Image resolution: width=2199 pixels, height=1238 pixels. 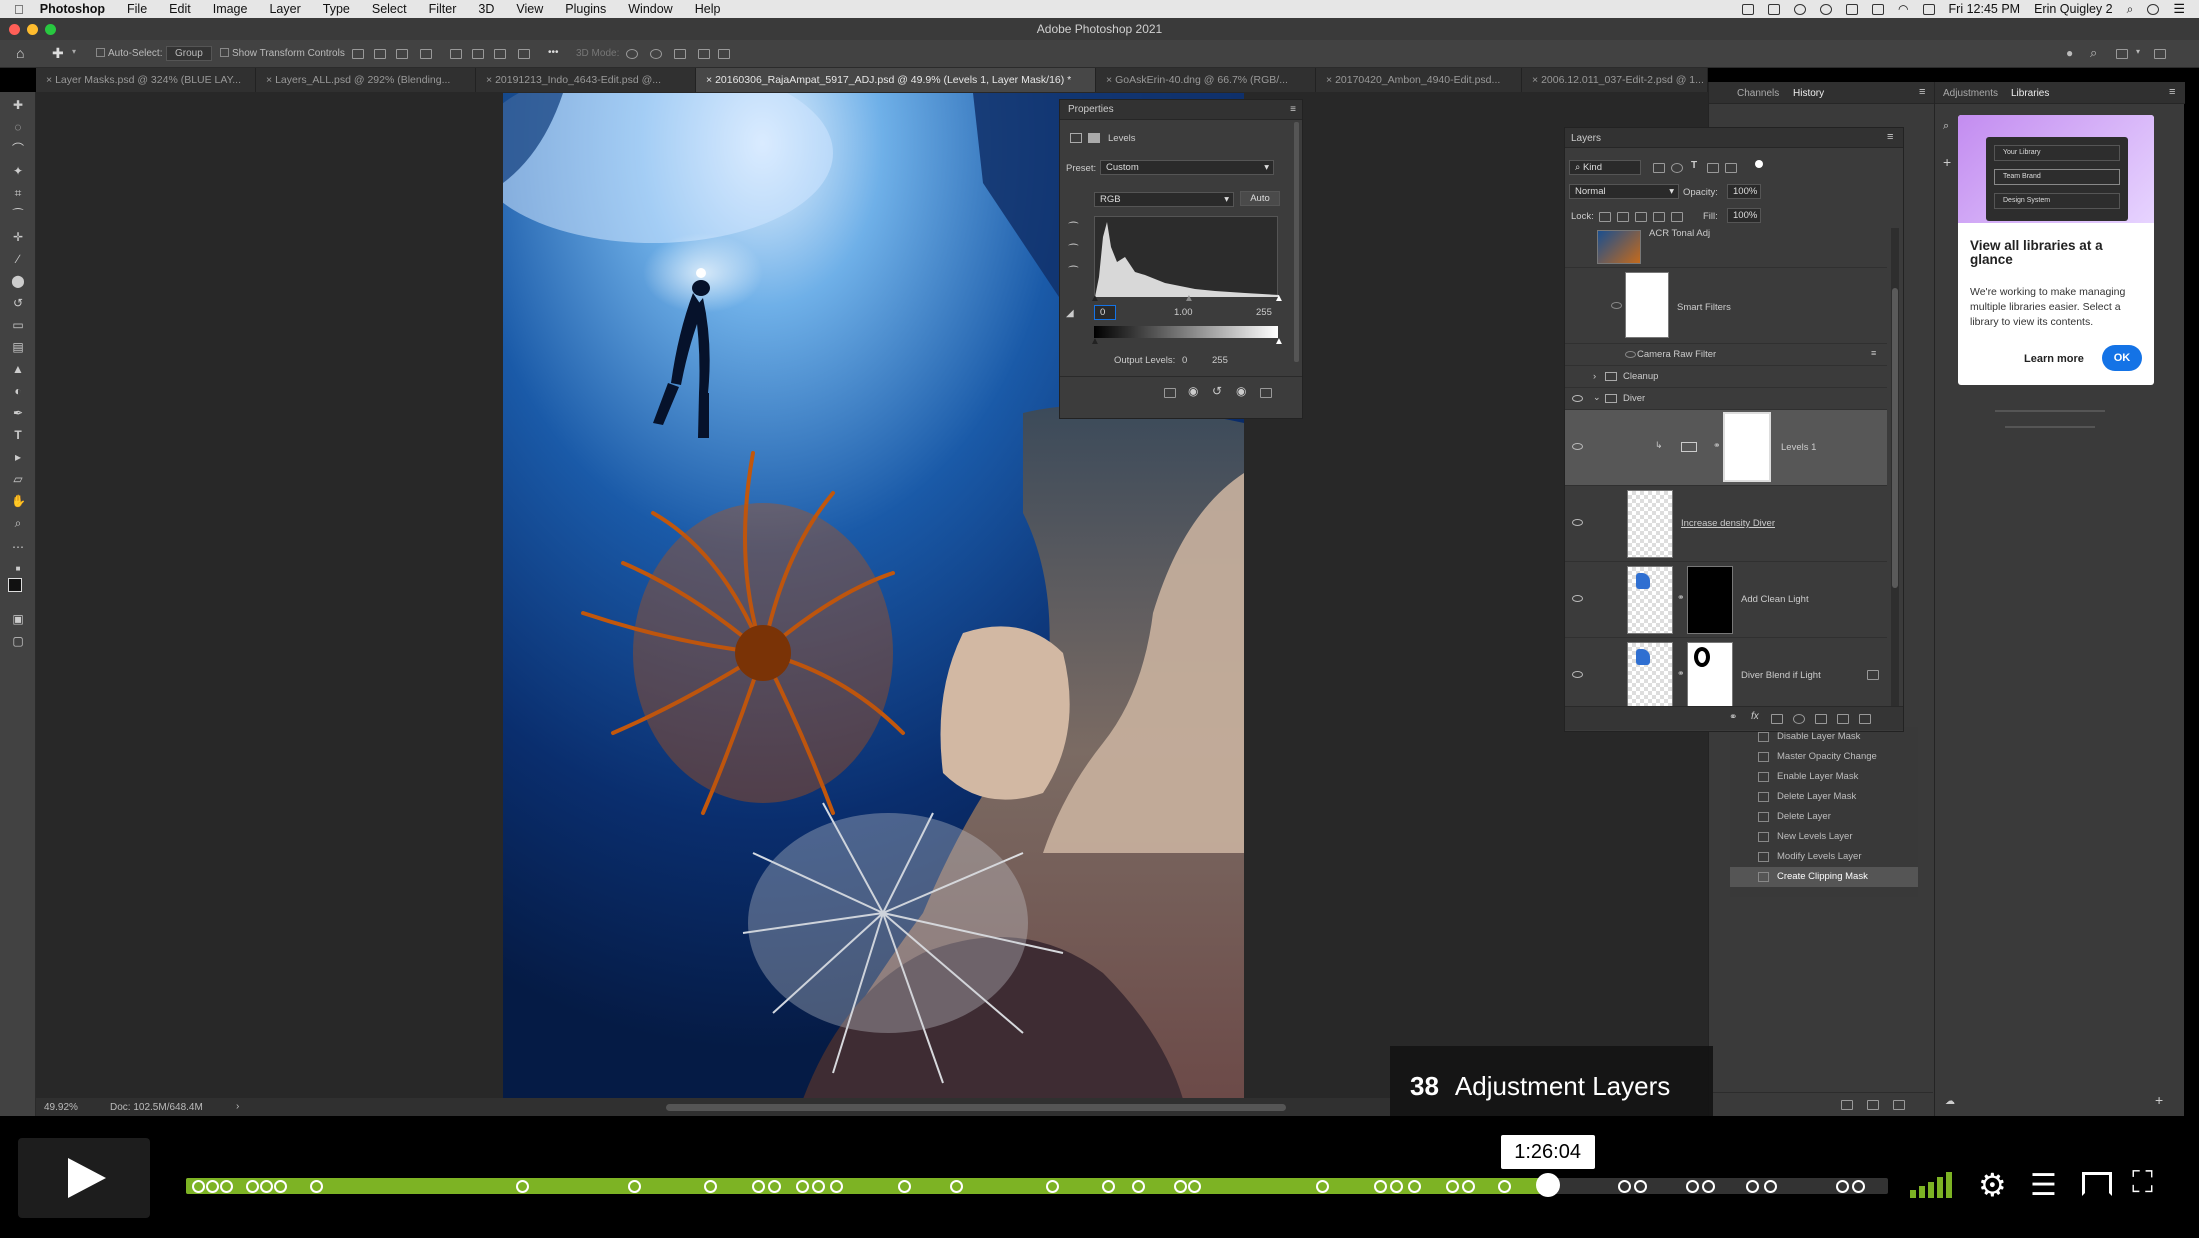 I want to click on channel-dropdown: RGB ▾, so click(x=1164, y=199).